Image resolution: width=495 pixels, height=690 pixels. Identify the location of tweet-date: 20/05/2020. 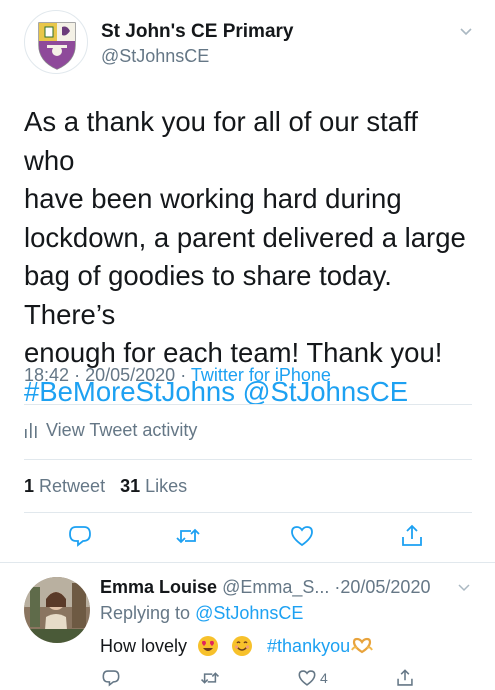
(130, 375).